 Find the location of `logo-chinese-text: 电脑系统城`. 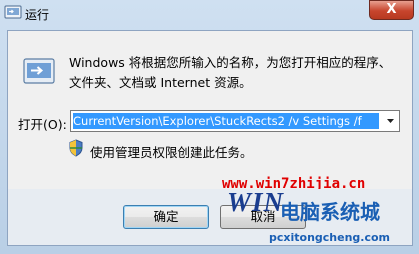

logo-chinese-text: 电脑系统城 is located at coordinates (330, 212).